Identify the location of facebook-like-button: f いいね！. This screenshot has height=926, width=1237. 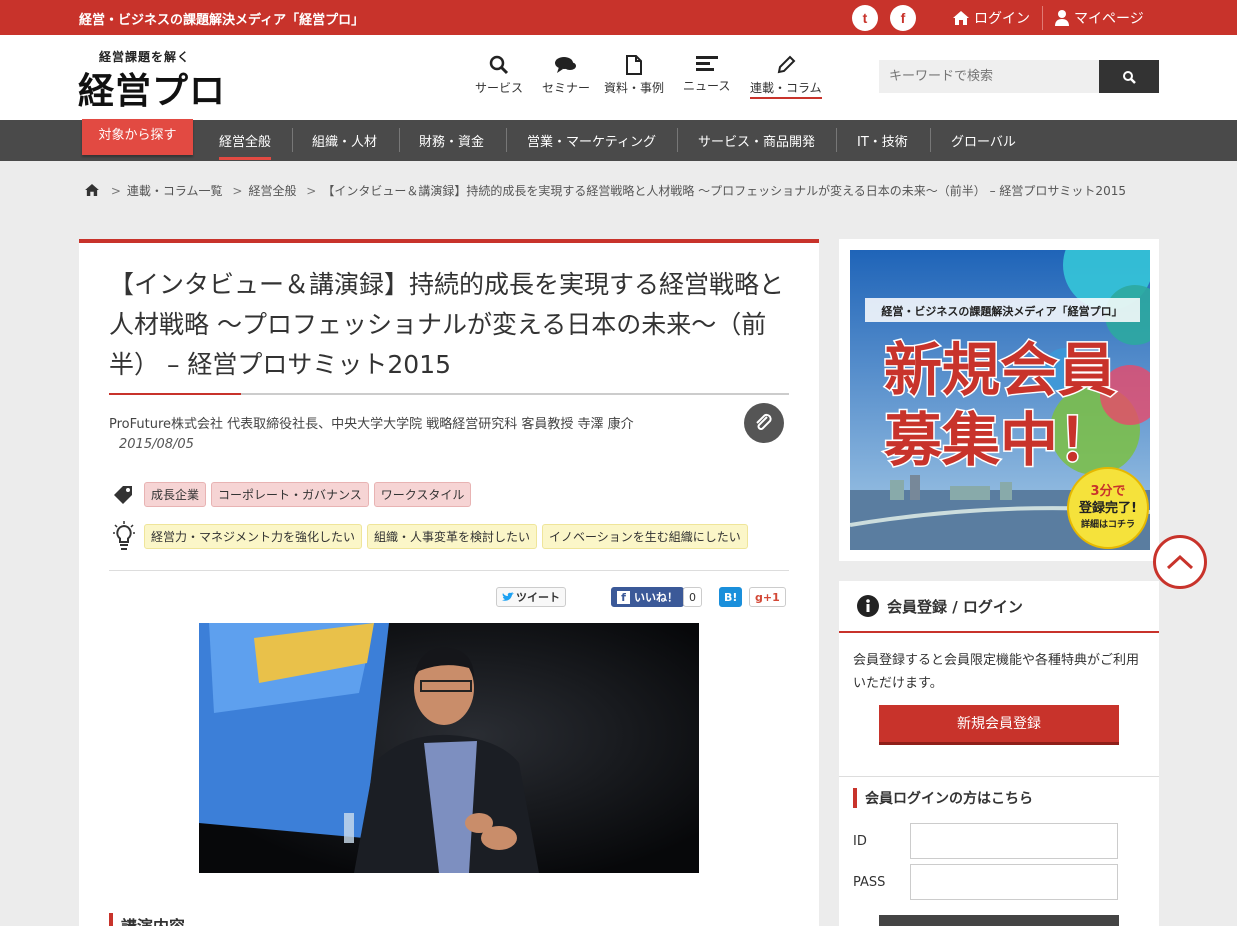
(647, 597).